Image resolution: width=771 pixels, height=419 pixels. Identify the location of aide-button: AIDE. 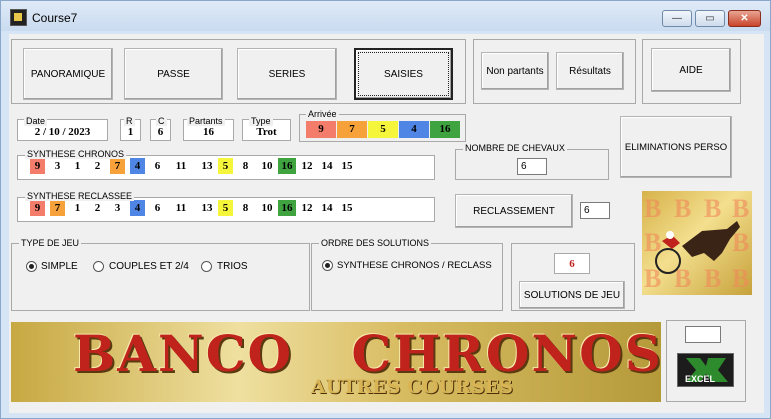
(691, 70).